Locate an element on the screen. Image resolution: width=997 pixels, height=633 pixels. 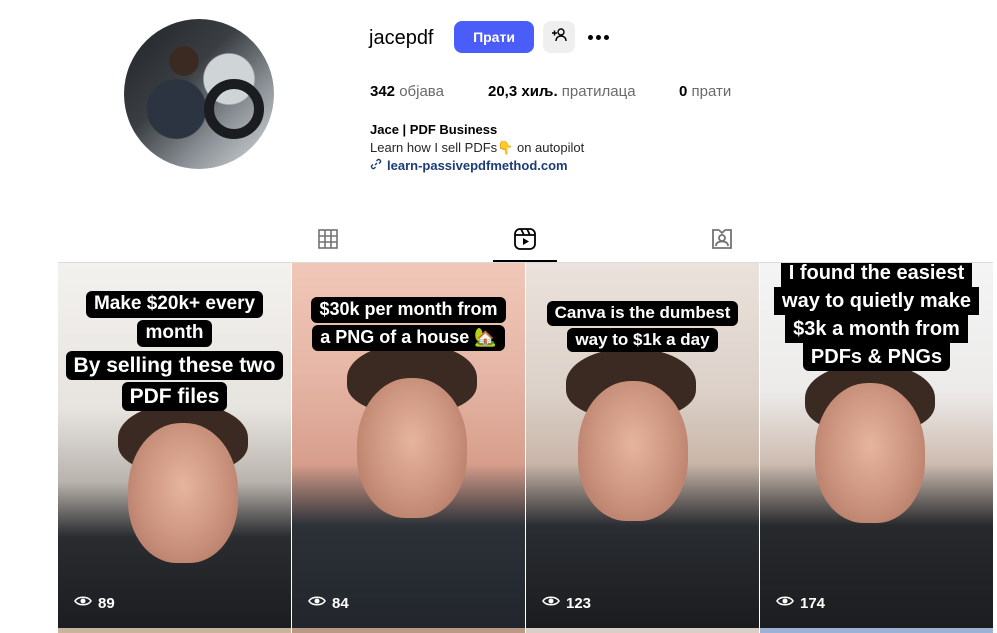
add-person-icon is located at coordinates (559, 37).